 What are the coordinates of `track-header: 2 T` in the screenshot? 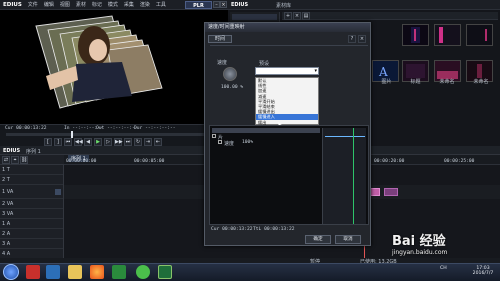 It's located at (31, 180).